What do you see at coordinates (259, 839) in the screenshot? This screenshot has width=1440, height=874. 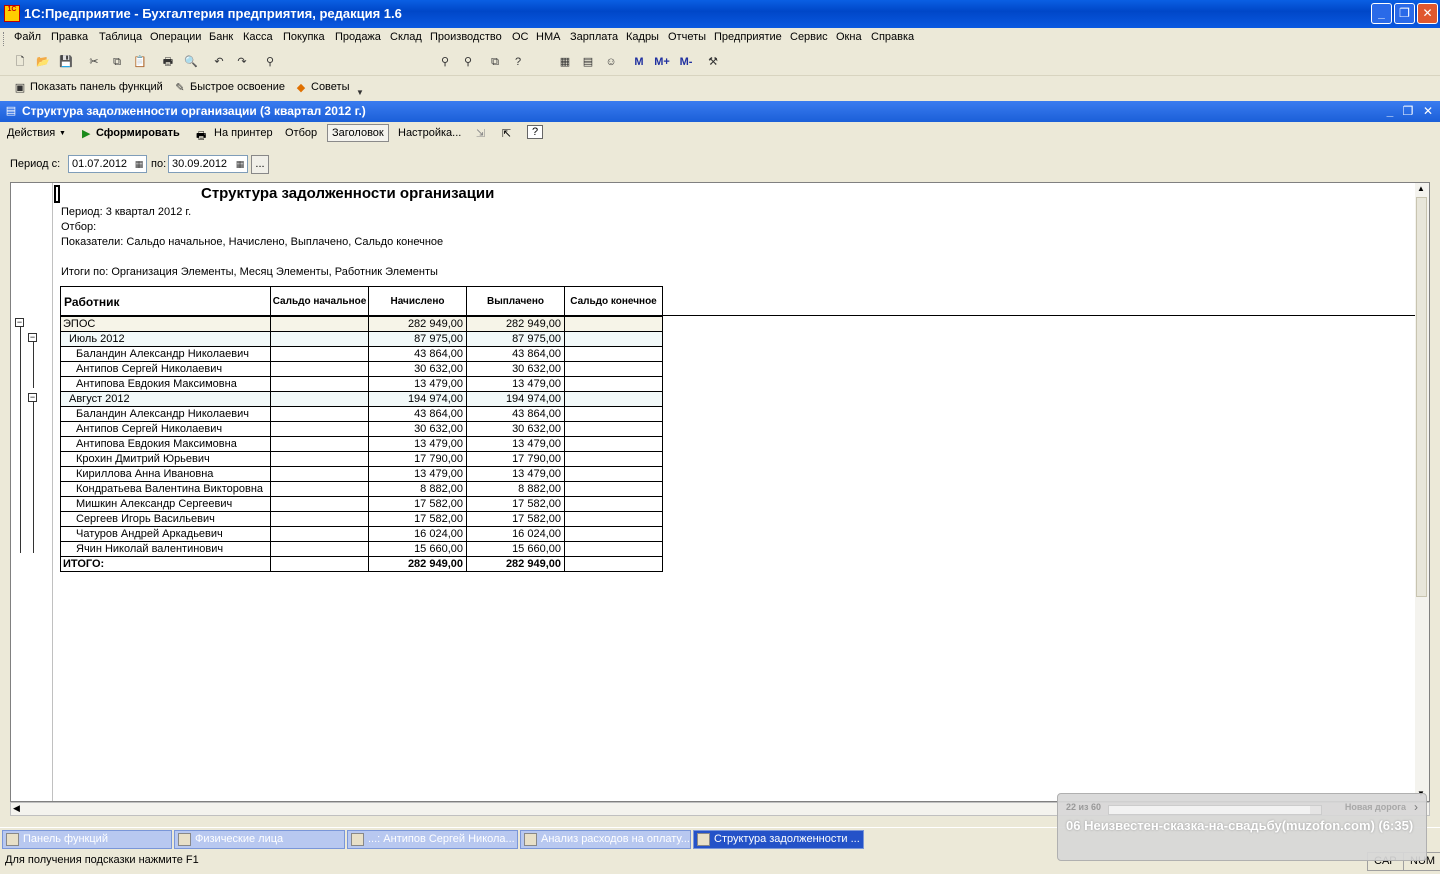 I see `task-individuals: Физические лица` at bounding box center [259, 839].